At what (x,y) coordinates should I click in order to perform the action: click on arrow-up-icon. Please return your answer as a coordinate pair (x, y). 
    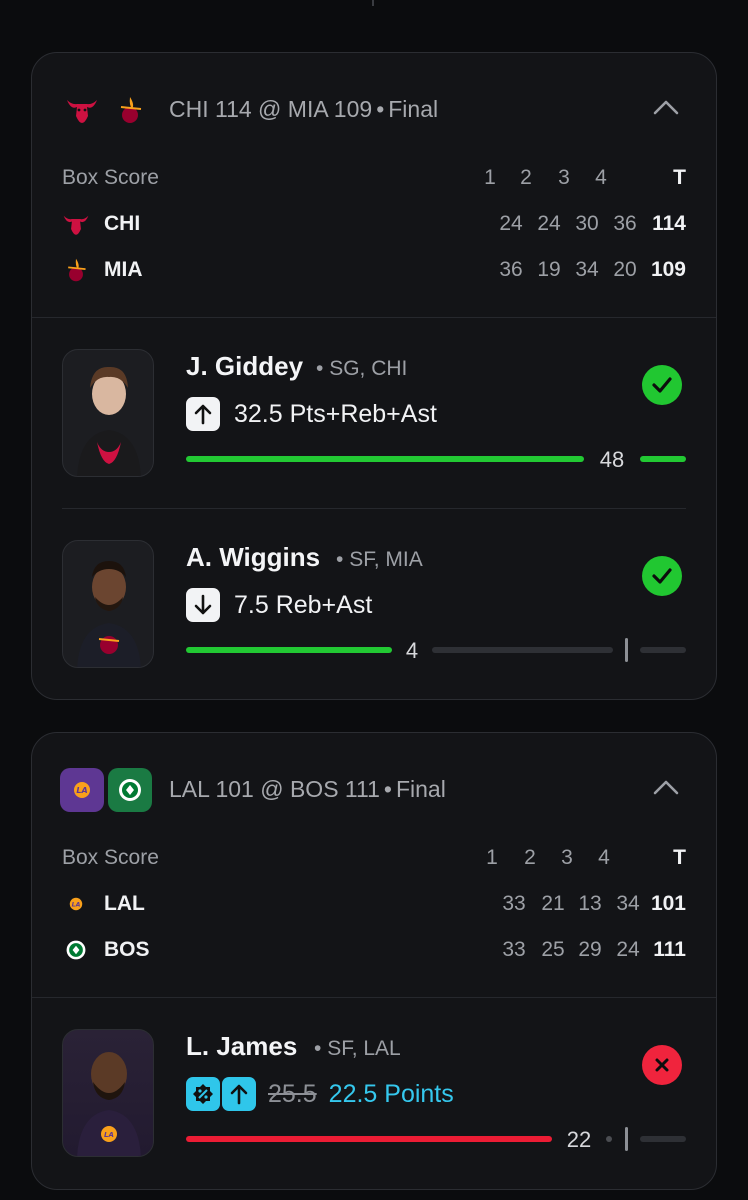
    Looking at the image, I should click on (239, 1094).